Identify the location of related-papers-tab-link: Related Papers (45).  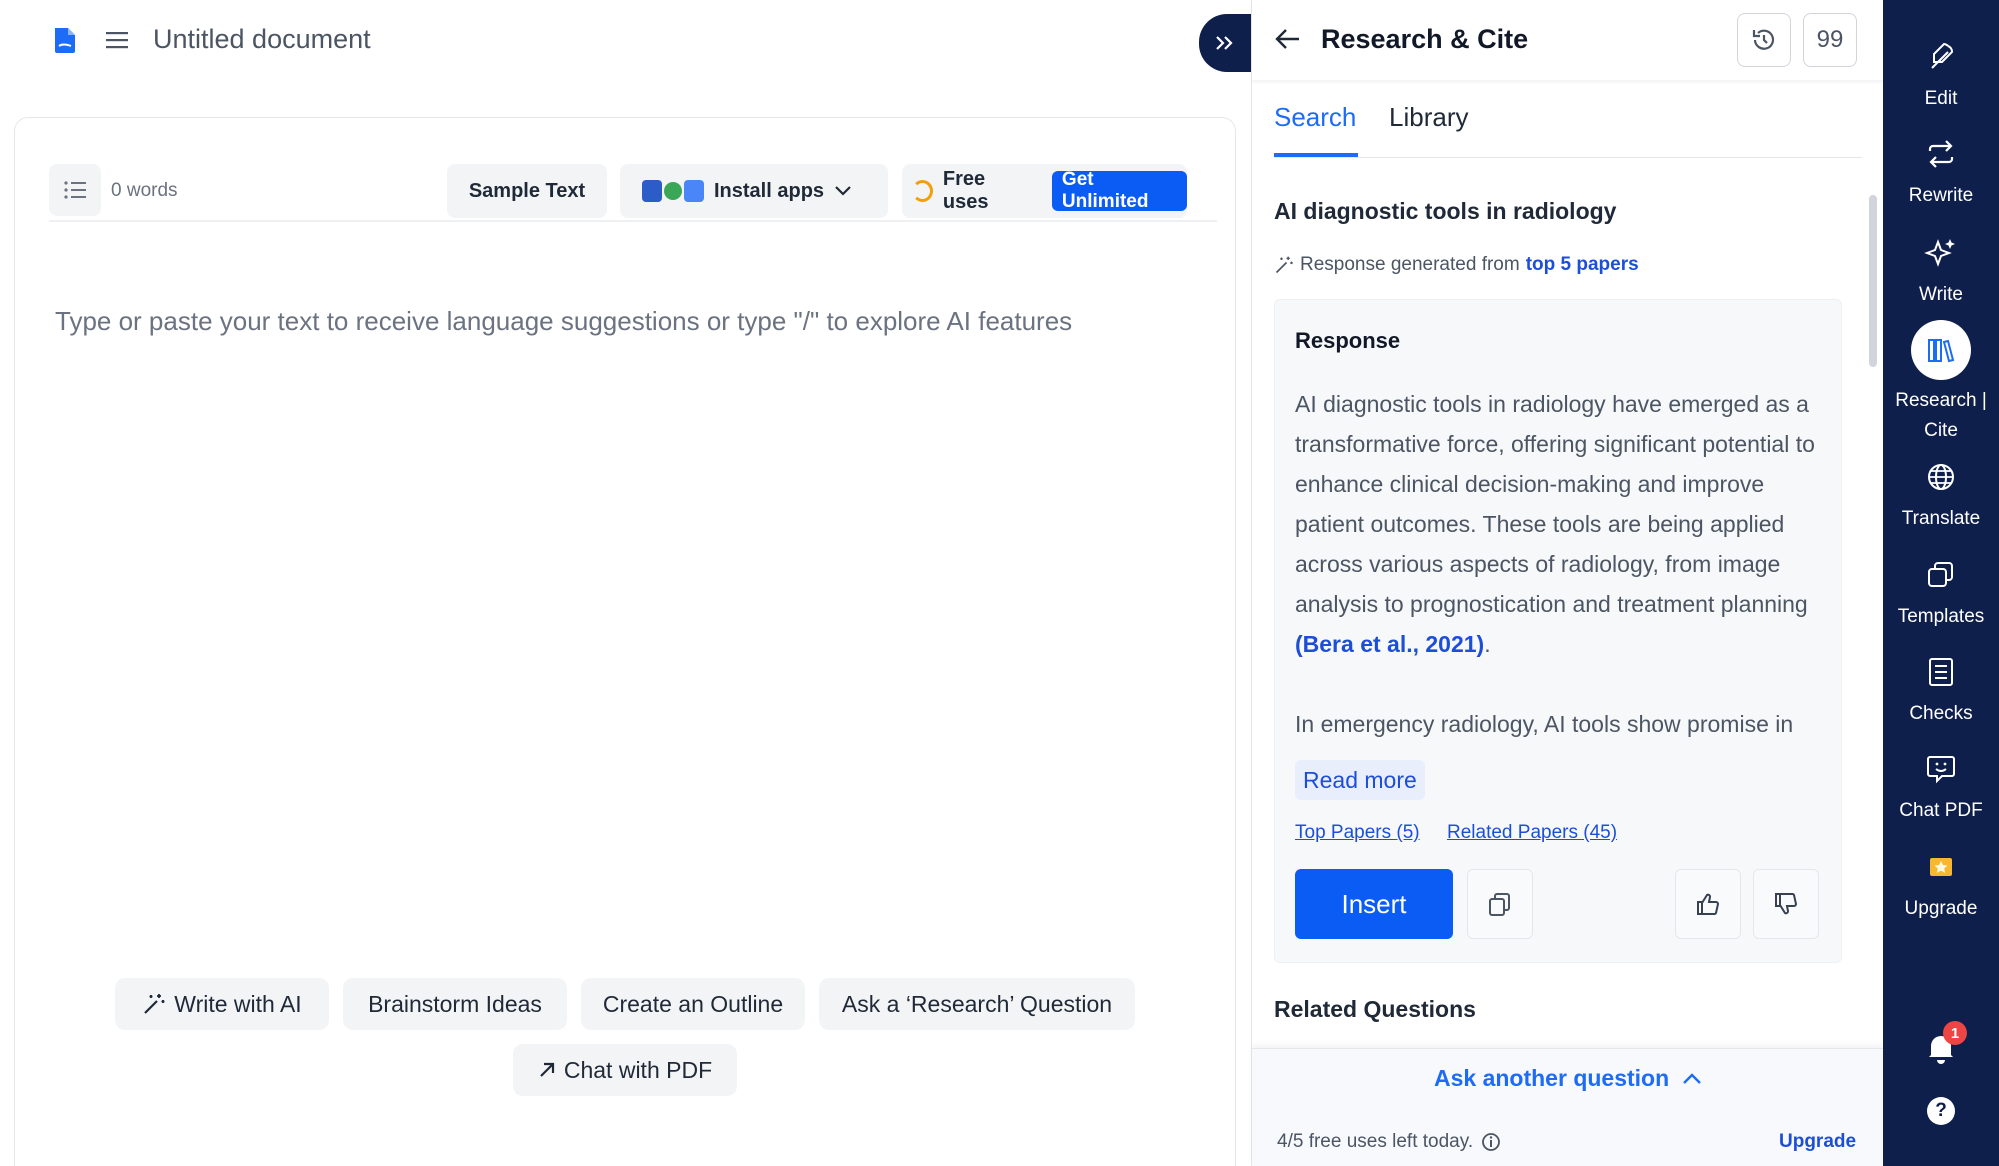
(1532, 833).